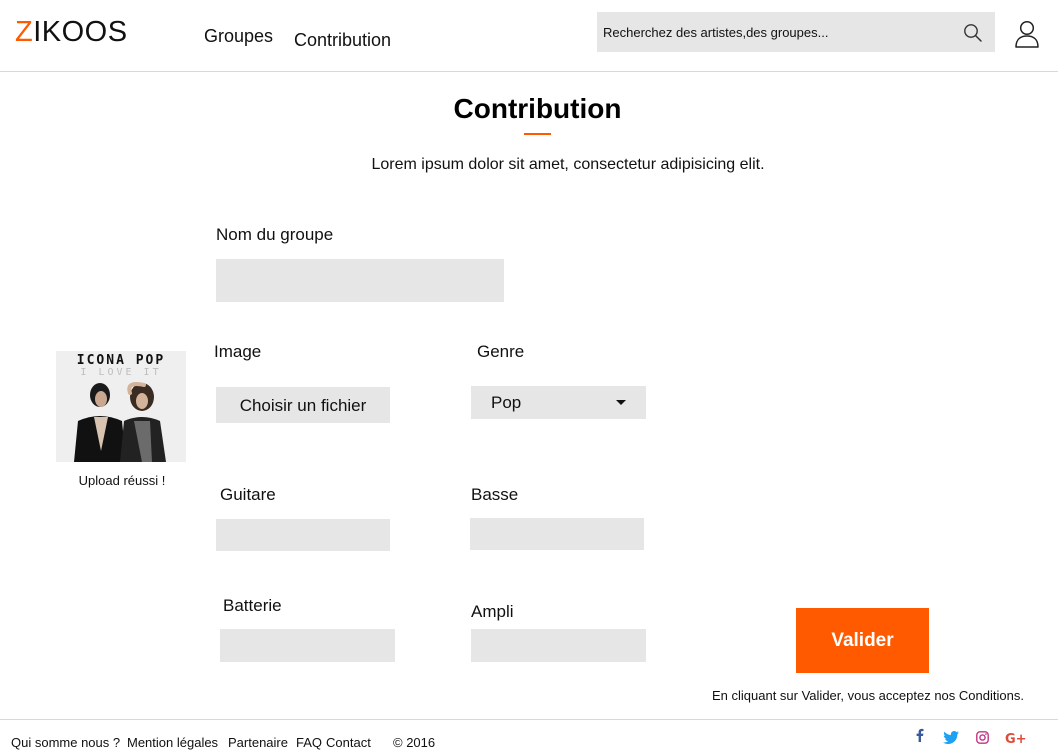 The width and height of the screenshot is (1058, 751). Describe the element at coordinates (172, 742) in the screenshot. I see `footer-link-legal: Mention légales` at that location.